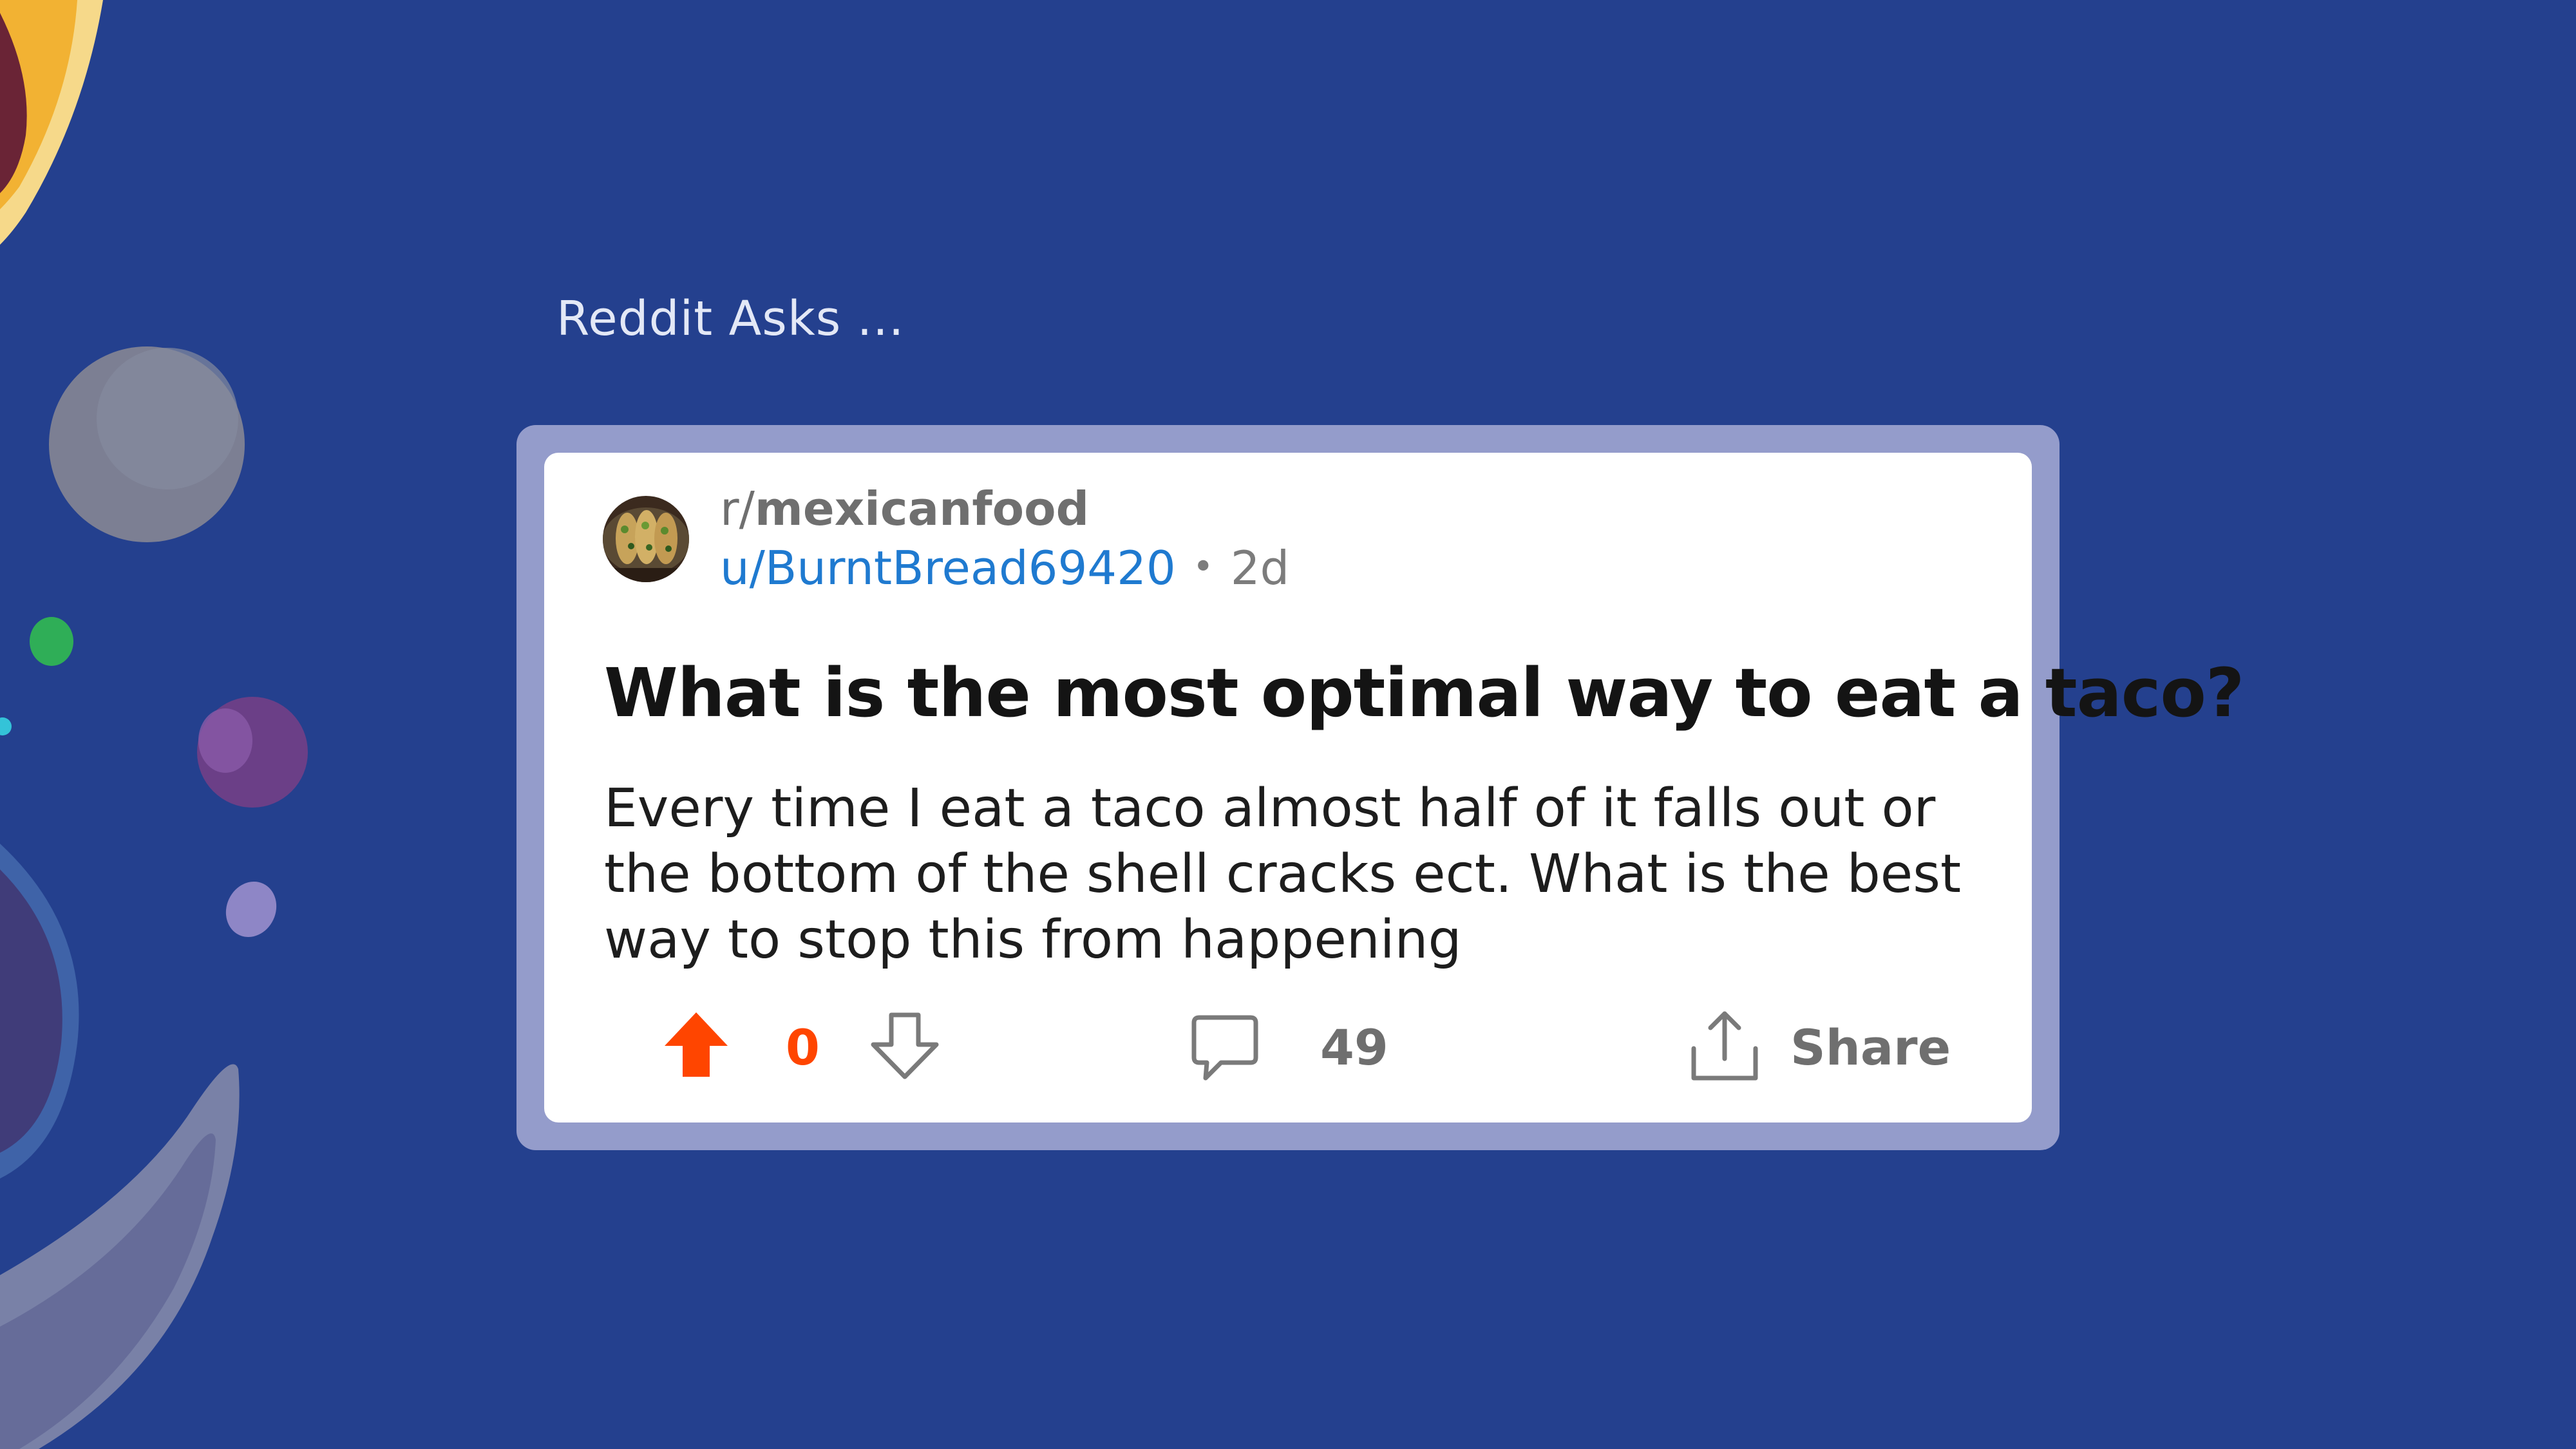 The image size is (2576, 1449). What do you see at coordinates (1260, 568) in the screenshot?
I see `post-age: 2d` at bounding box center [1260, 568].